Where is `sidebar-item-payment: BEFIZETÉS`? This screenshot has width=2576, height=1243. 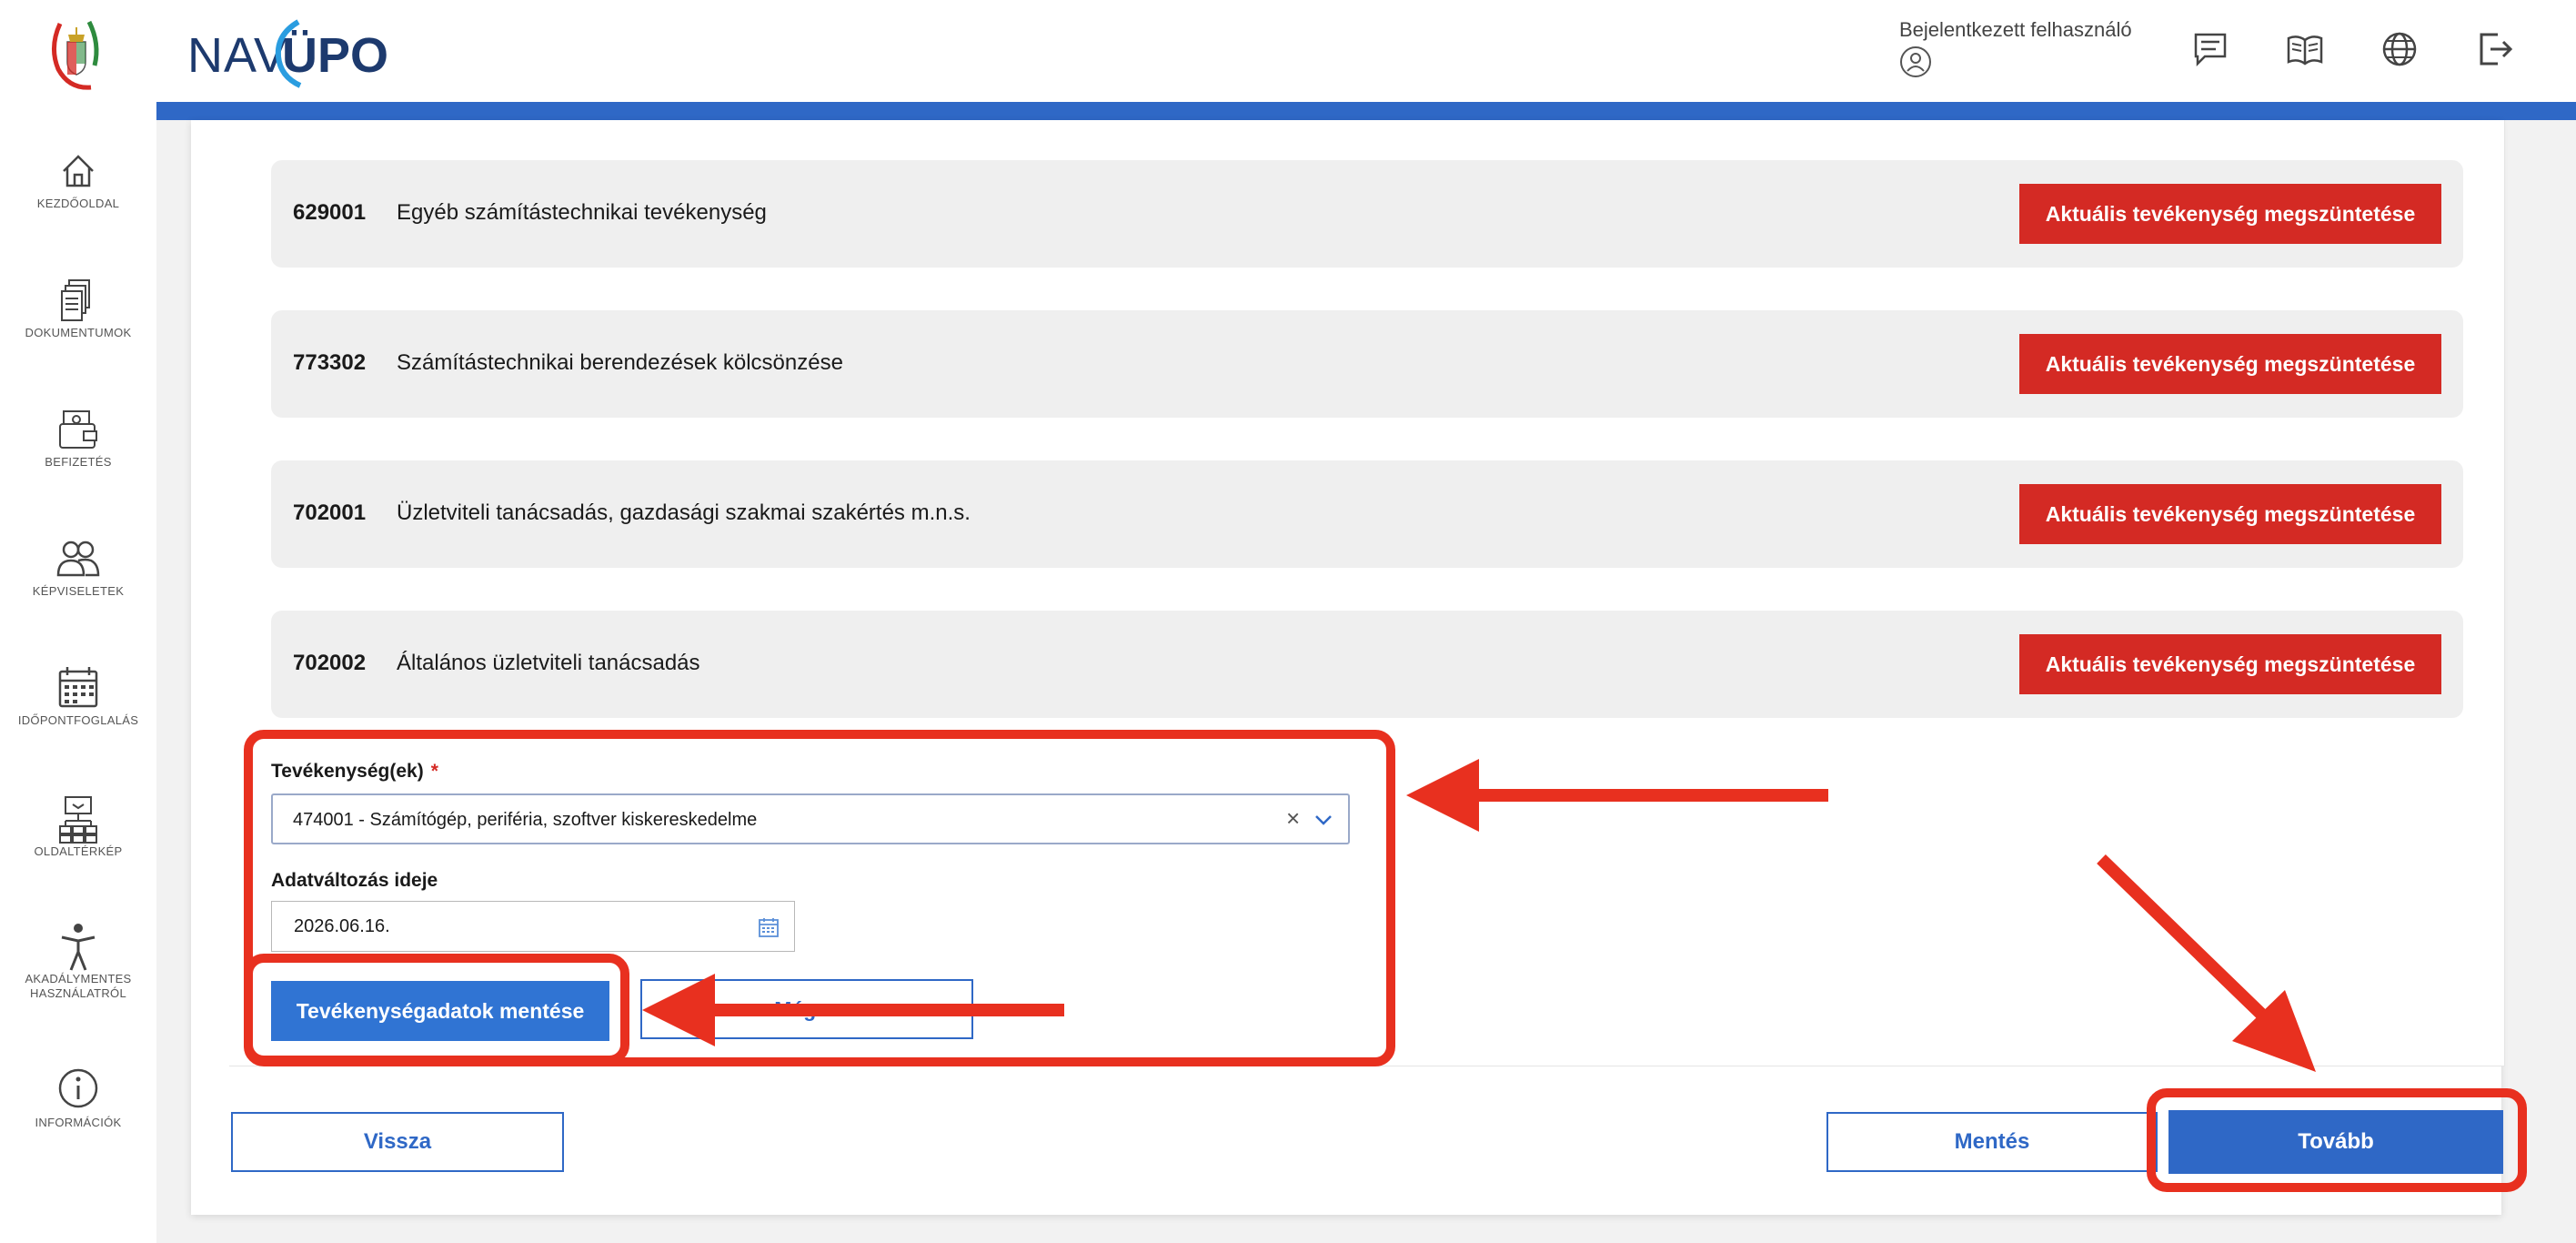 sidebar-item-payment: BEFIZETÉS is located at coordinates (78, 454).